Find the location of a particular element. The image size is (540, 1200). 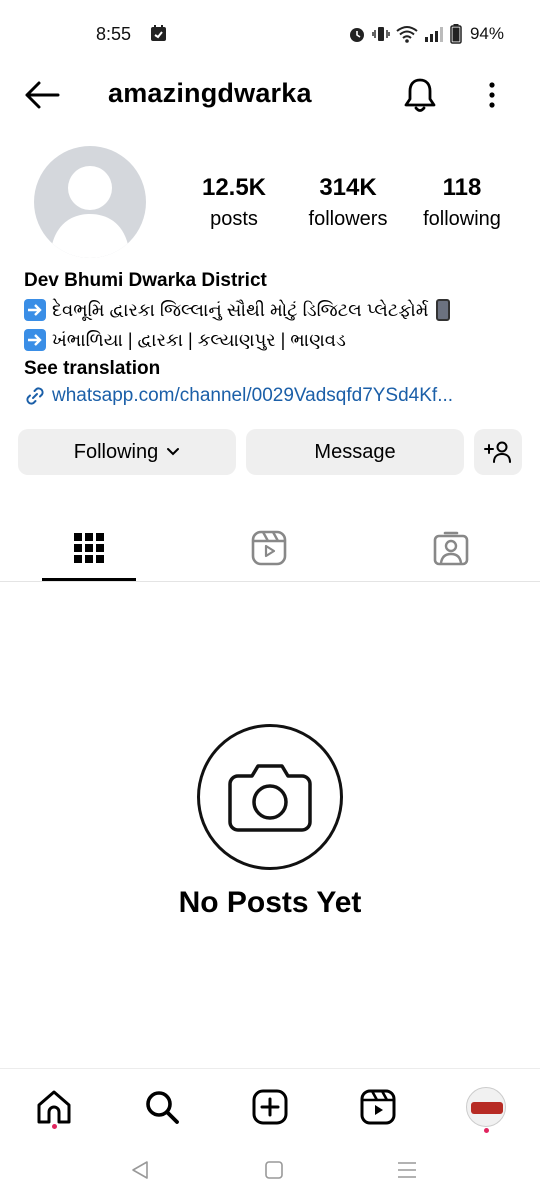

add-person-icon is located at coordinates (497, 452).